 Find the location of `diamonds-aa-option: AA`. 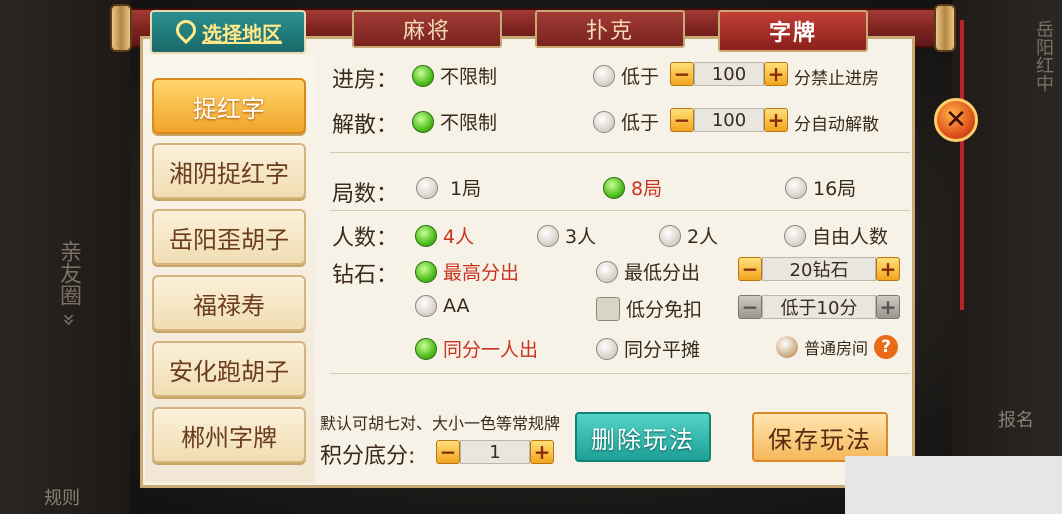

diamonds-aa-option: AA is located at coordinates (442, 306).